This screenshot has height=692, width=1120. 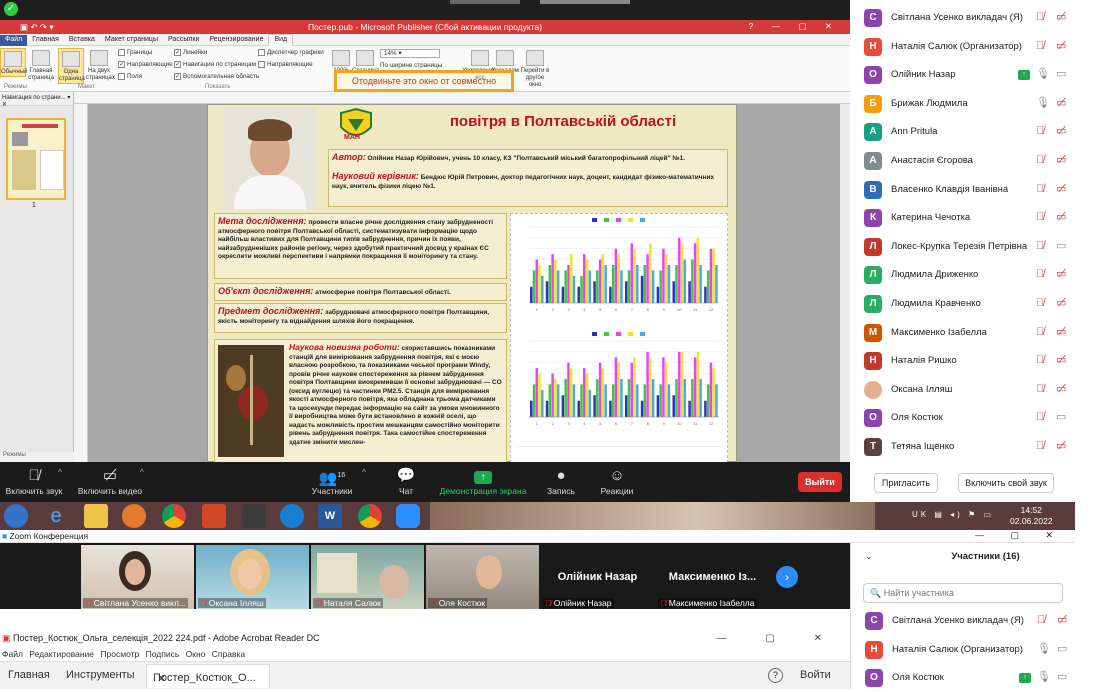 I want to click on page-navigation-checkbox: ✓ Навигация по страницам, so click(x=215, y=64).